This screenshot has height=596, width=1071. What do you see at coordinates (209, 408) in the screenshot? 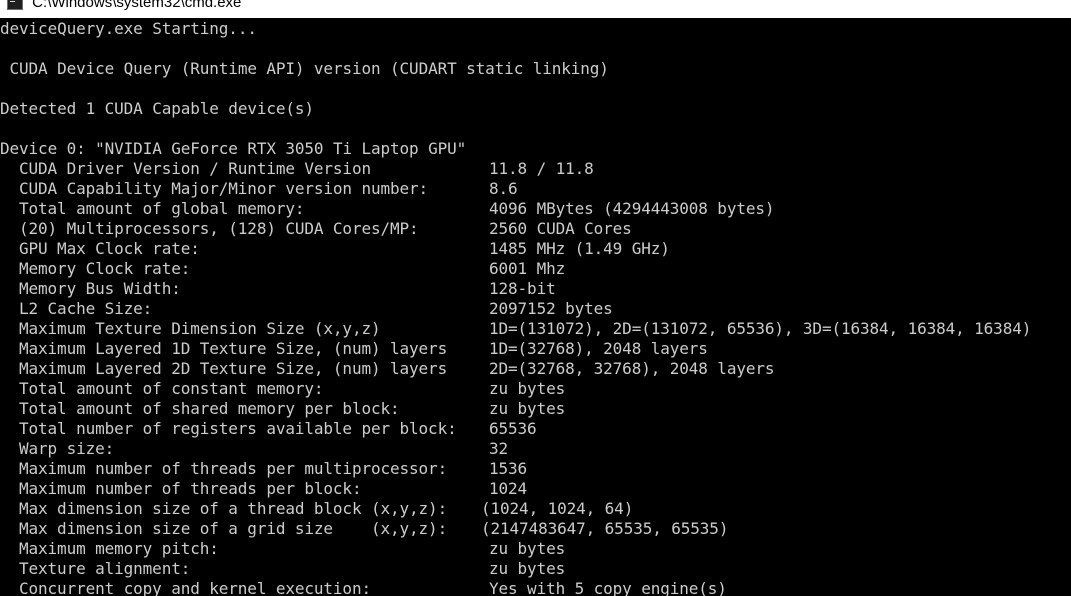
I see `property-label: Total amount of shared memory per block:` at bounding box center [209, 408].